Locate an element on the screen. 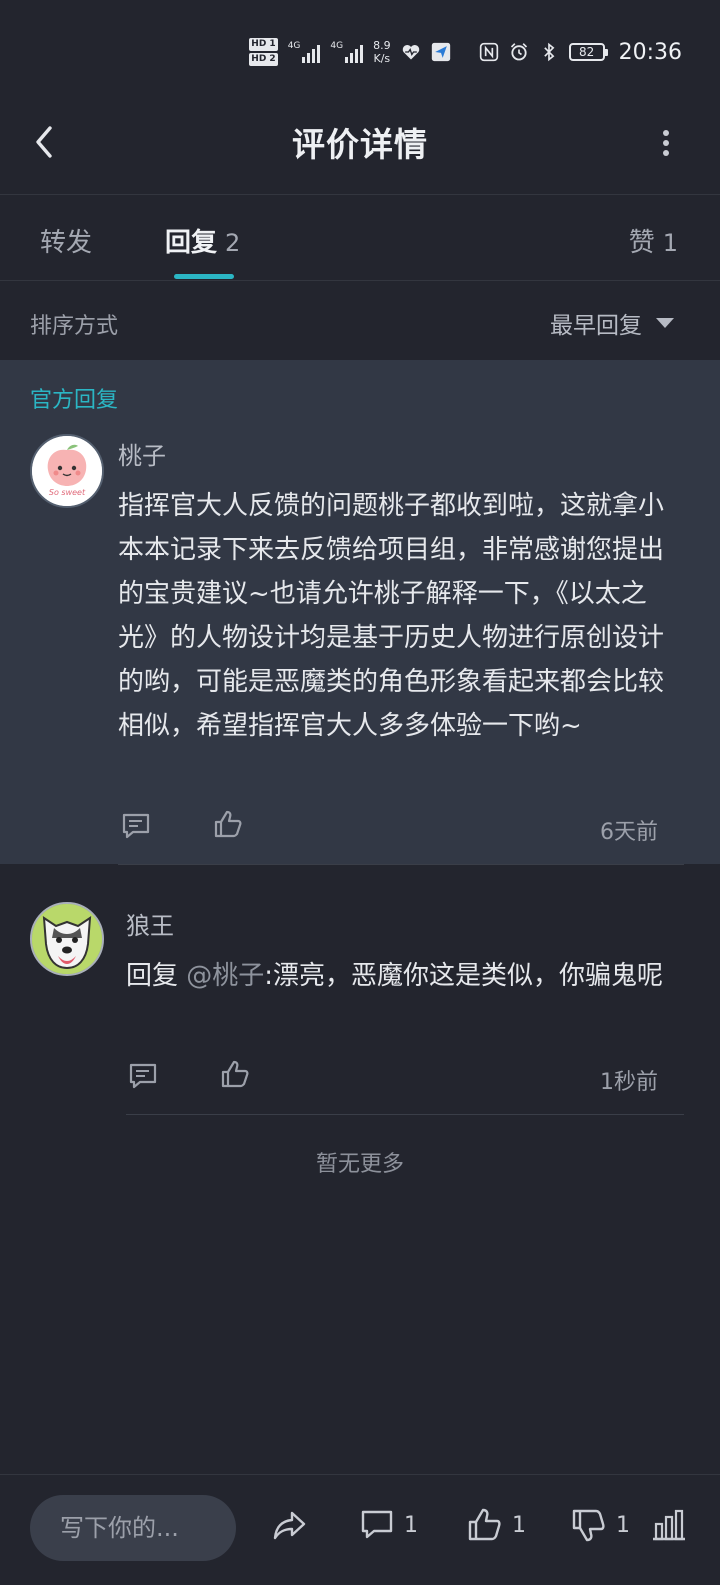  bar-chart-icon is located at coordinates (669, 1525).